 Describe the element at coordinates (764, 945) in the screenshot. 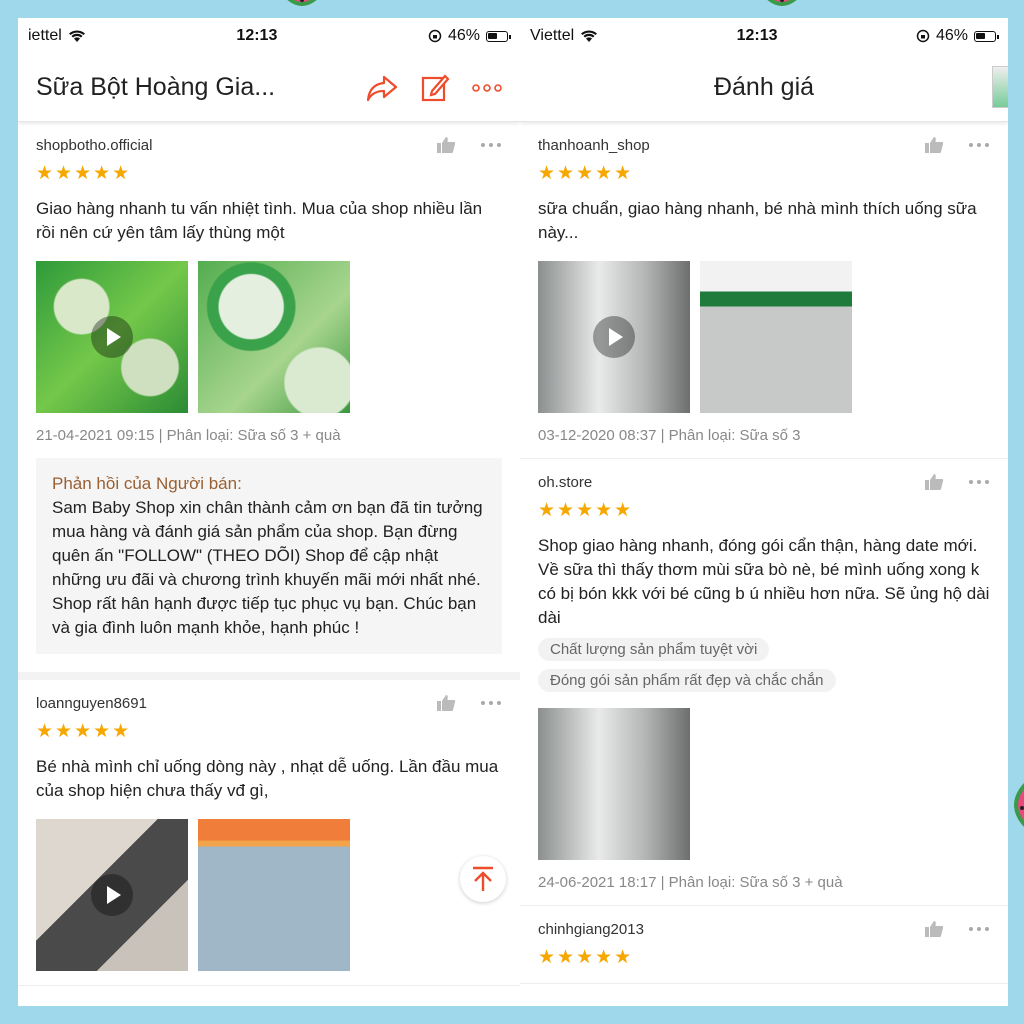

I see `review-item: chinhgiang2013 ★★★★★` at that location.